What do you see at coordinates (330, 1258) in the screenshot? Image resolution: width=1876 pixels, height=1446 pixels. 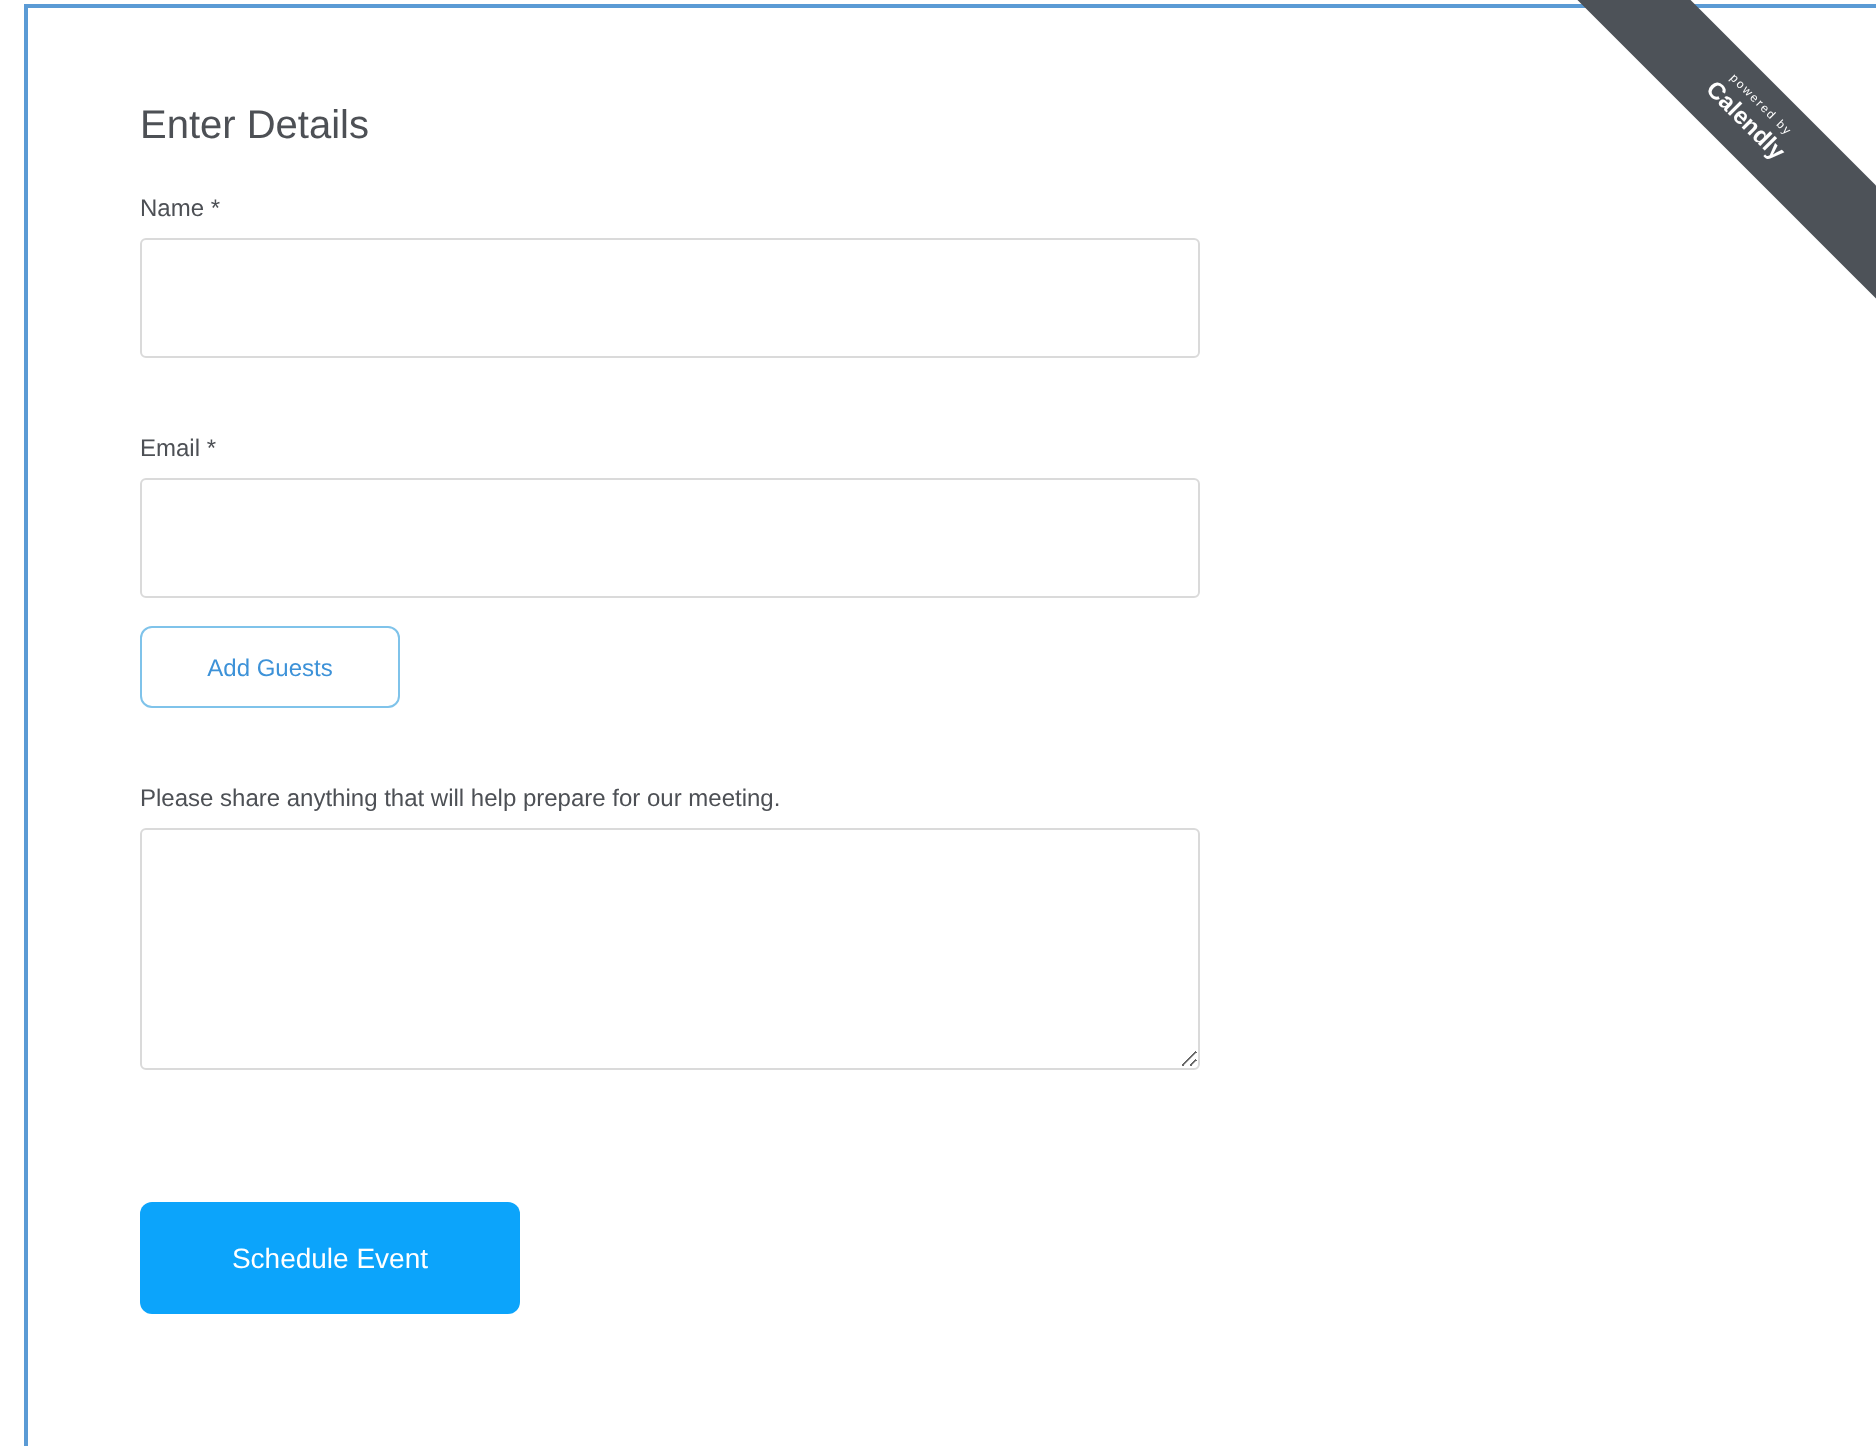 I see `schedule-event-button: Schedule Event` at bounding box center [330, 1258].